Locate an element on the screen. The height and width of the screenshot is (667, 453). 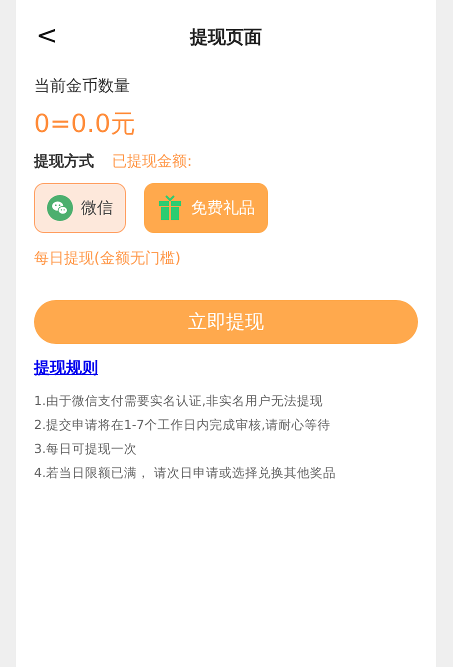
payment-option: 微信 is located at coordinates (80, 208).